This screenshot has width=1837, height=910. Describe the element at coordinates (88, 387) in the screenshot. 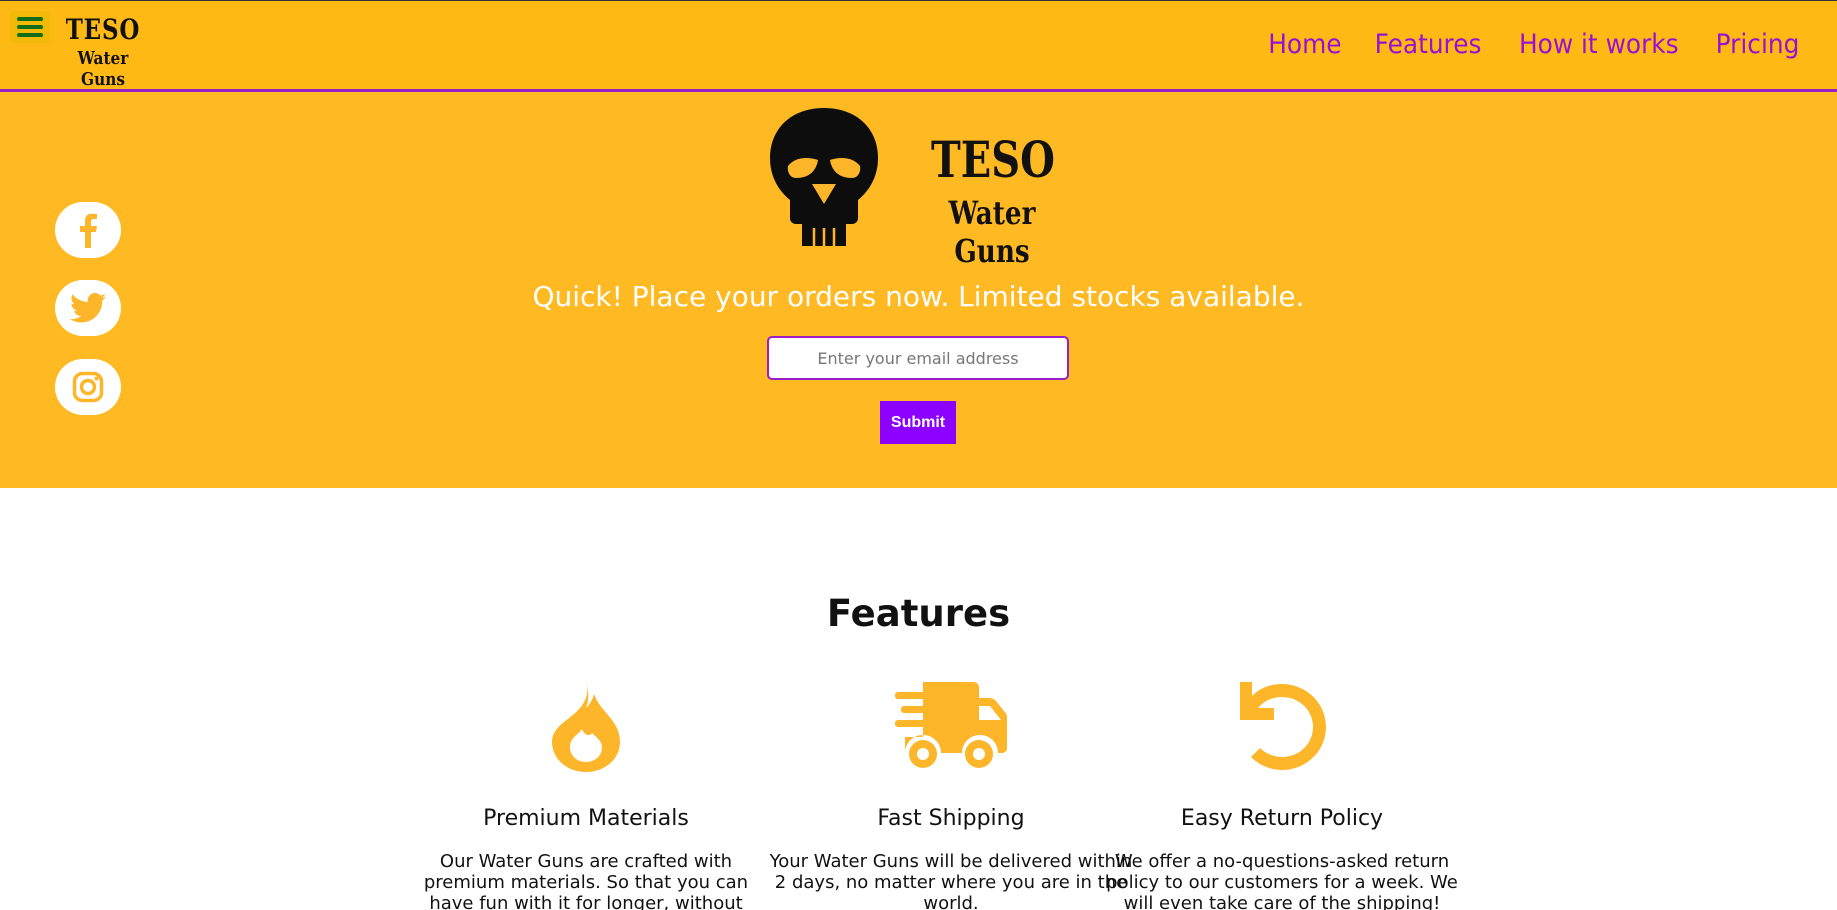

I see `instagram-icon` at that location.